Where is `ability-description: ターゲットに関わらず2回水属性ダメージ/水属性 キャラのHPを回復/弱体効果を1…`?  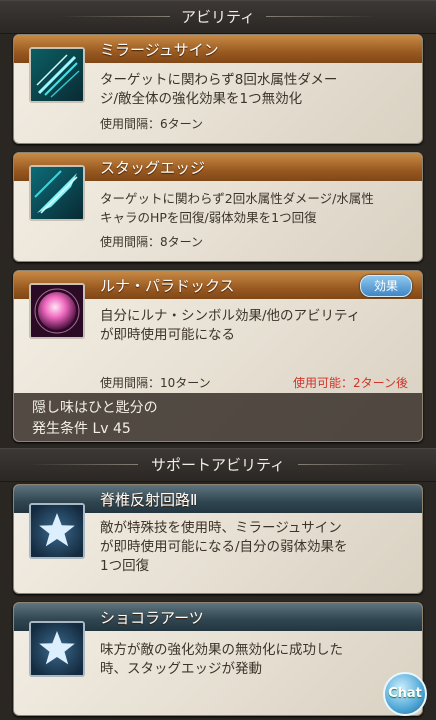 ability-description: ターゲットに関わらず2回水属性ダメージ/水属性 キャラのHPを回復/弱体効果を1… is located at coordinates (255, 208).